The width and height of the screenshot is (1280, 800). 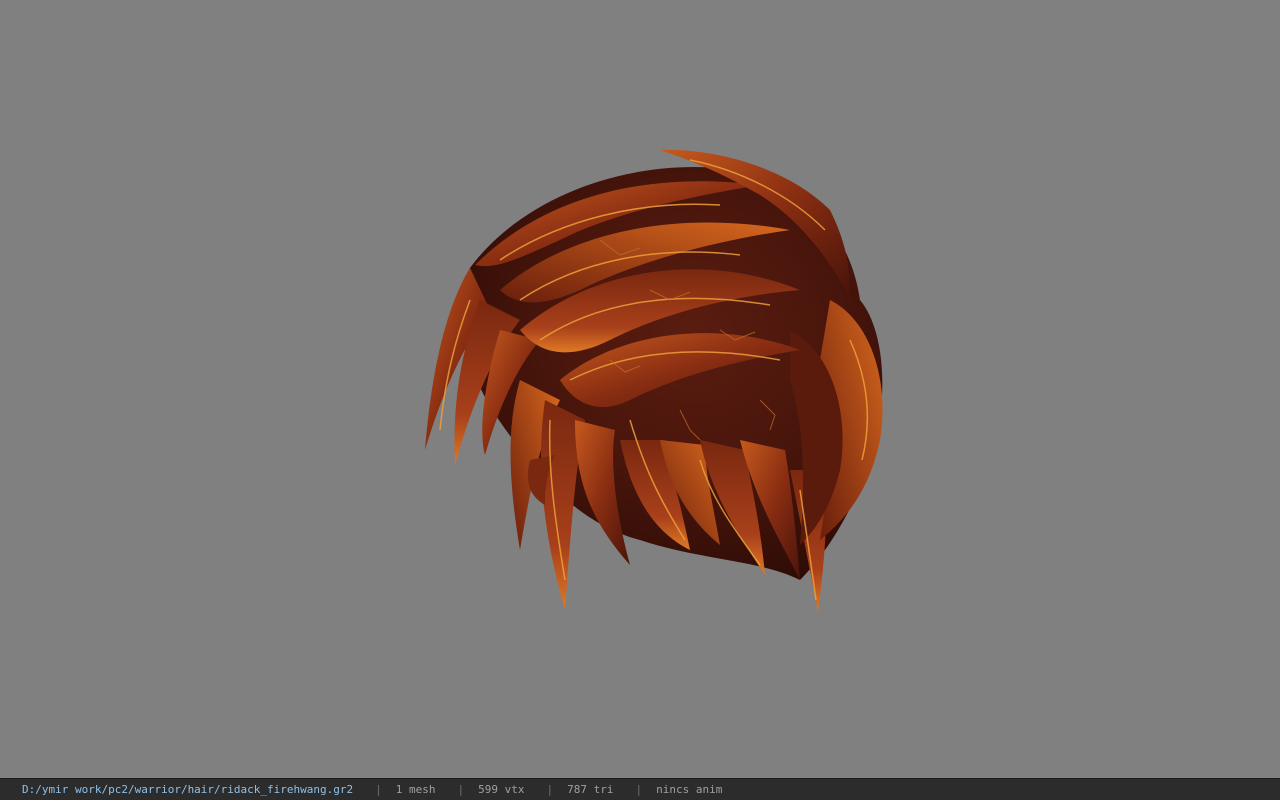 What do you see at coordinates (590, 789) in the screenshot?
I see `triangle-count-label: 787 tri` at bounding box center [590, 789].